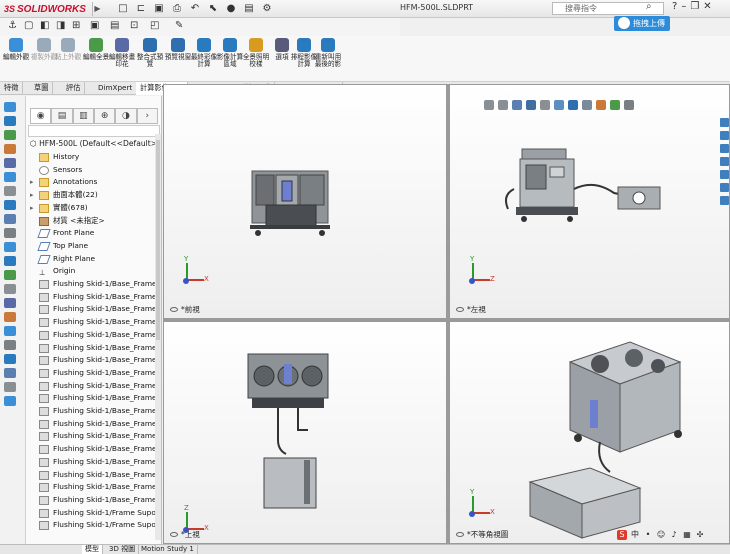 This screenshot has width=730, height=554. I want to click on tree-item: Right Plane, so click(93, 259).